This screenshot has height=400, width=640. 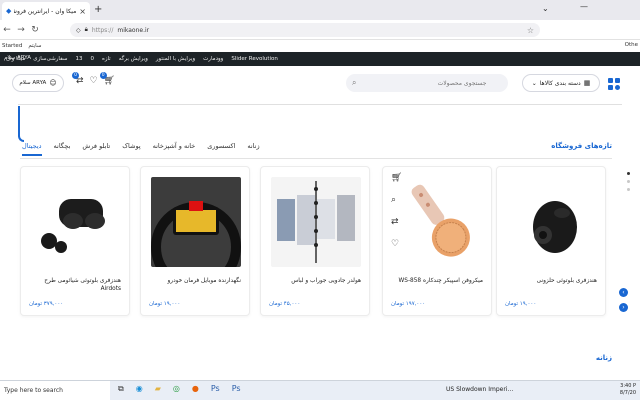 What do you see at coordinates (131, 149) in the screenshot?
I see `tab-clothing: پوشاک` at bounding box center [131, 149].